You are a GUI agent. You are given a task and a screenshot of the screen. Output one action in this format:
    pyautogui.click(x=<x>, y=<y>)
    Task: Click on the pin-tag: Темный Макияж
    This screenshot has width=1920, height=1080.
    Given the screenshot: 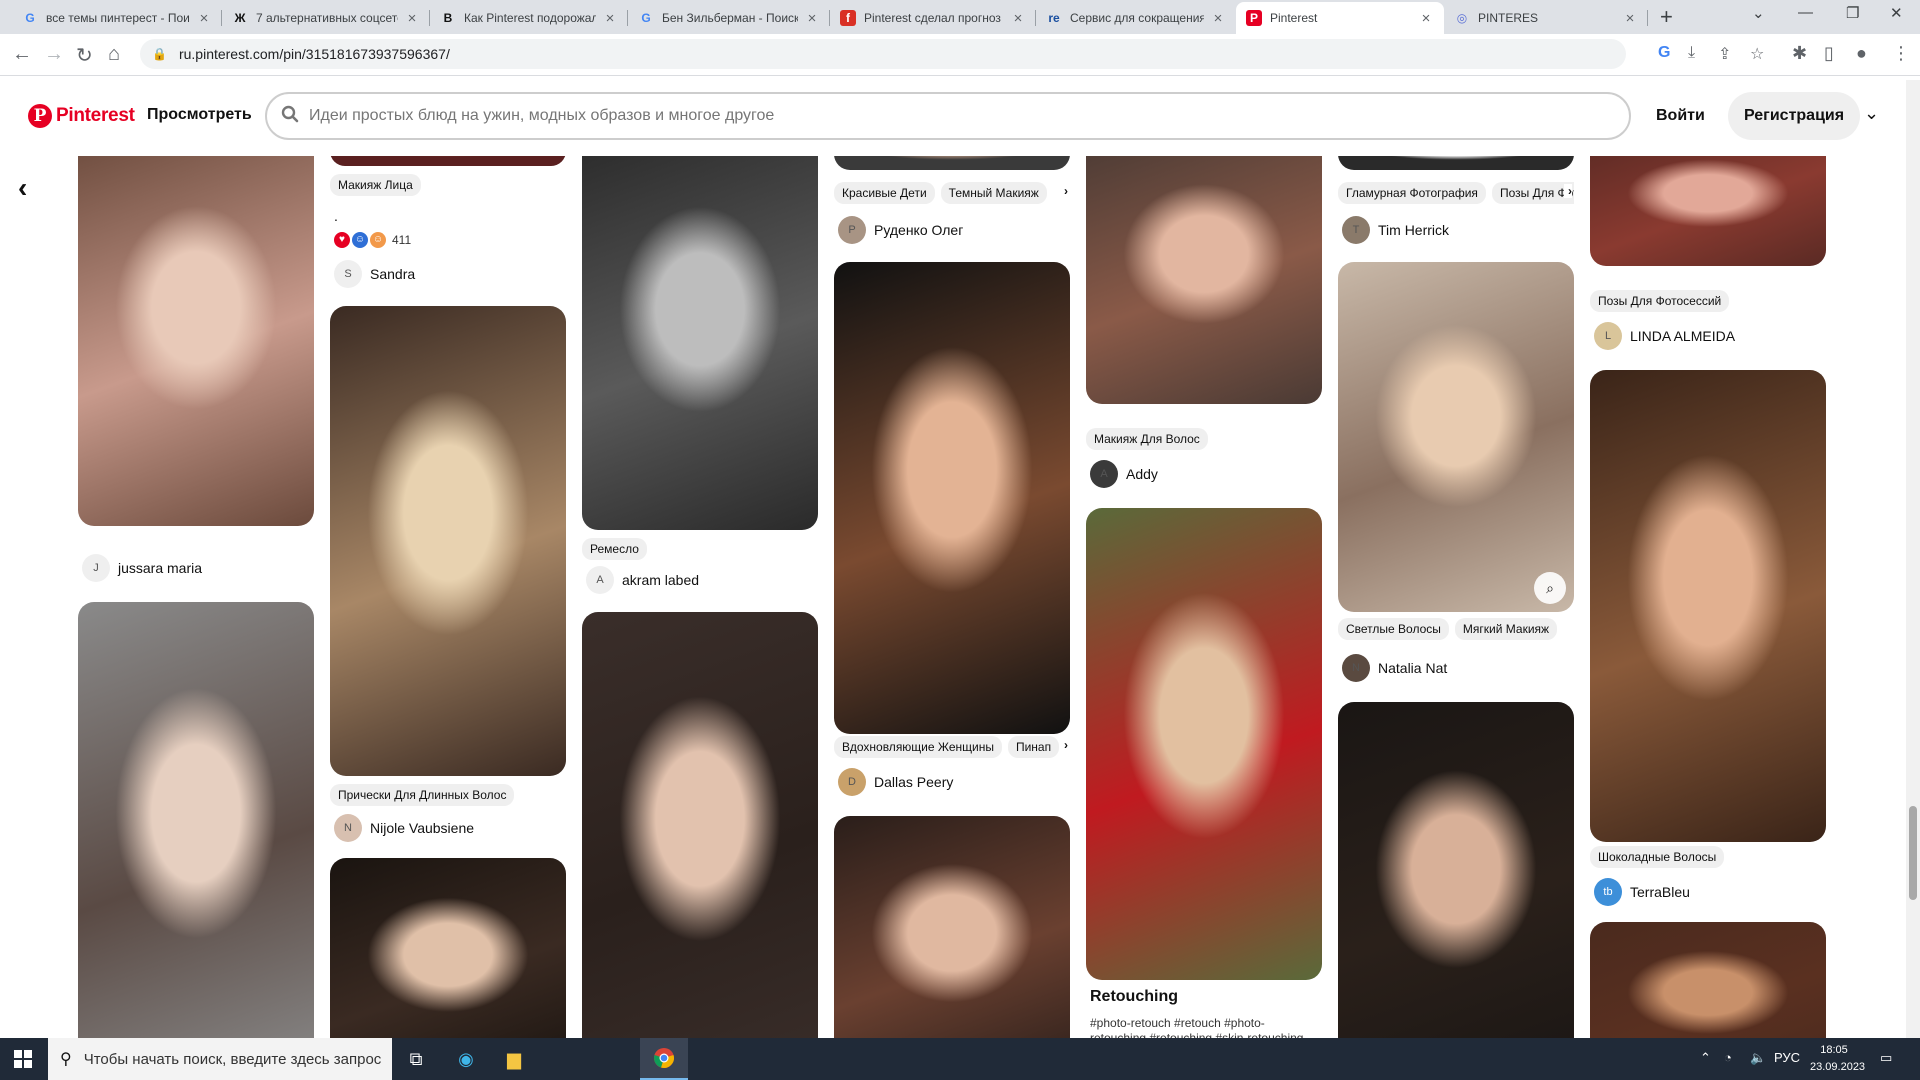 What is the action you would take?
    pyautogui.click(x=993, y=193)
    